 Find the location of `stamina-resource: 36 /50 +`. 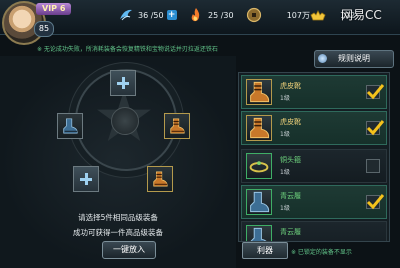

stamina-resource: 36 /50 + is located at coordinates (147, 15).